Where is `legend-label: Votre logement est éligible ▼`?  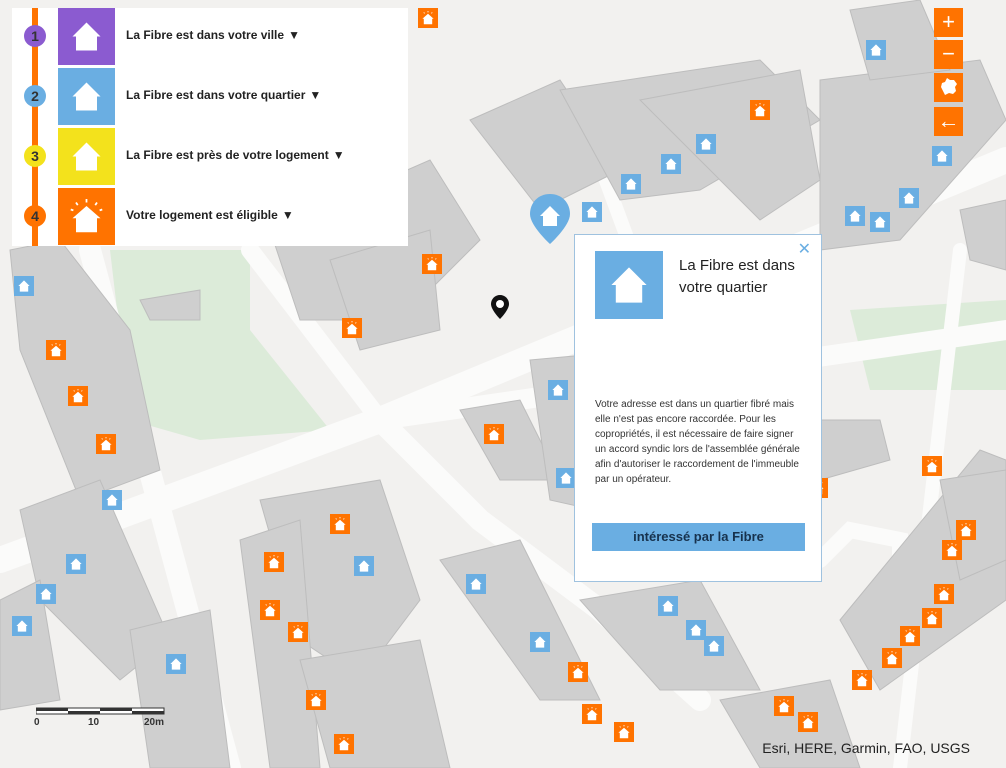 legend-label: Votre logement est éligible ▼ is located at coordinates (210, 215).